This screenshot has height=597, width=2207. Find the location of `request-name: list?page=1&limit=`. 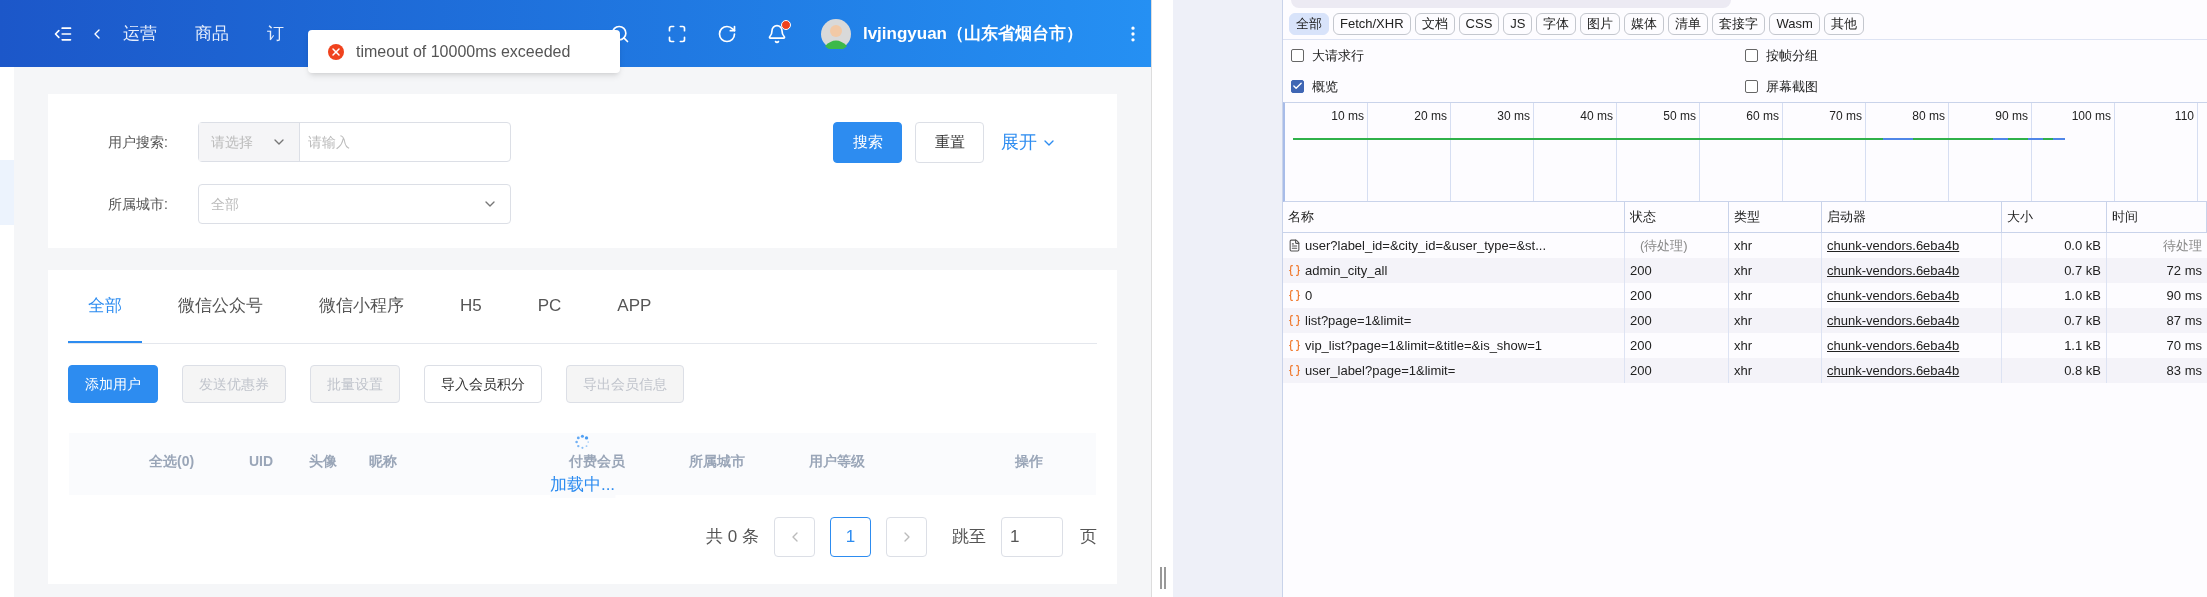

request-name: list?page=1&limit= is located at coordinates (1358, 320).